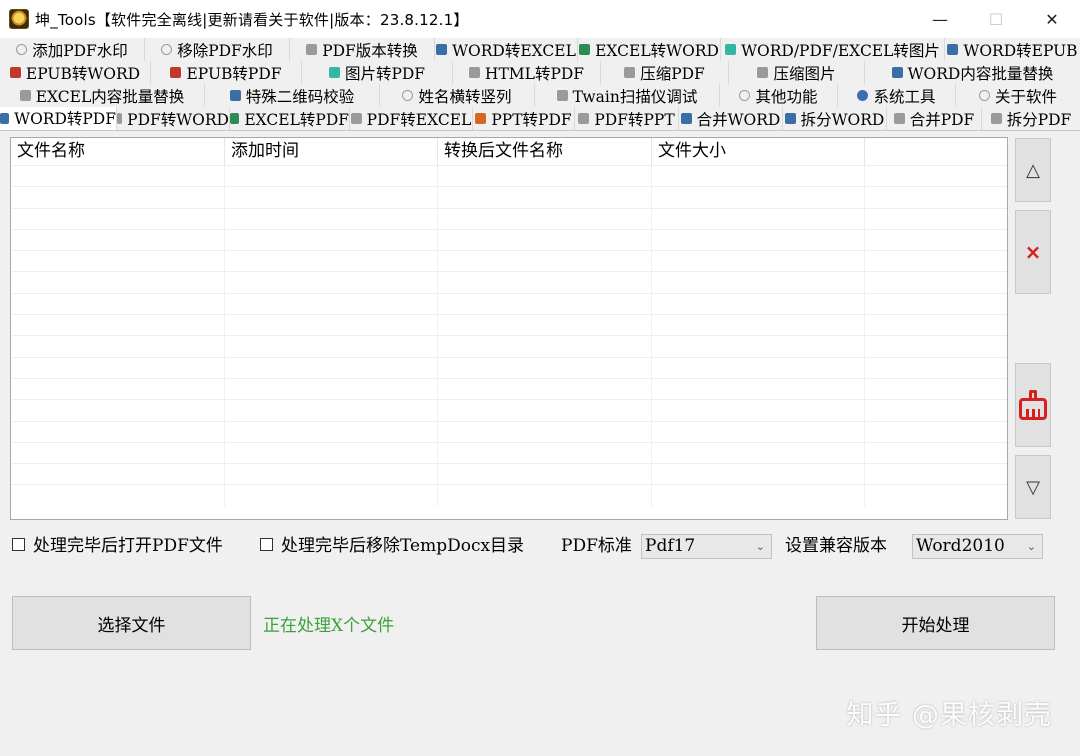  Describe the element at coordinates (936, 151) in the screenshot. I see `column-header-blank` at that location.